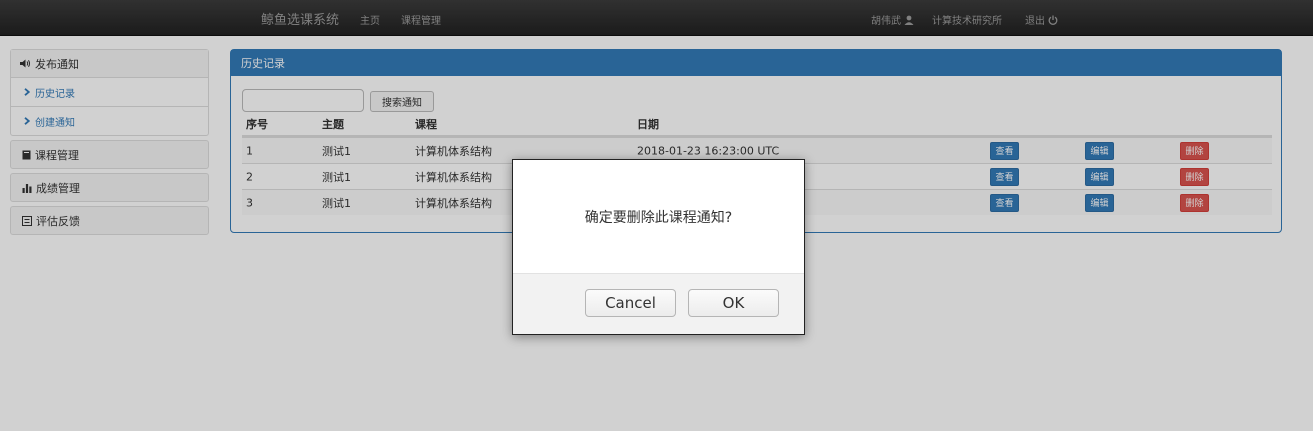 This screenshot has height=431, width=1313. I want to click on confirm-dialog: 确定要删除此课程通知? Cancel OK, so click(658, 247).